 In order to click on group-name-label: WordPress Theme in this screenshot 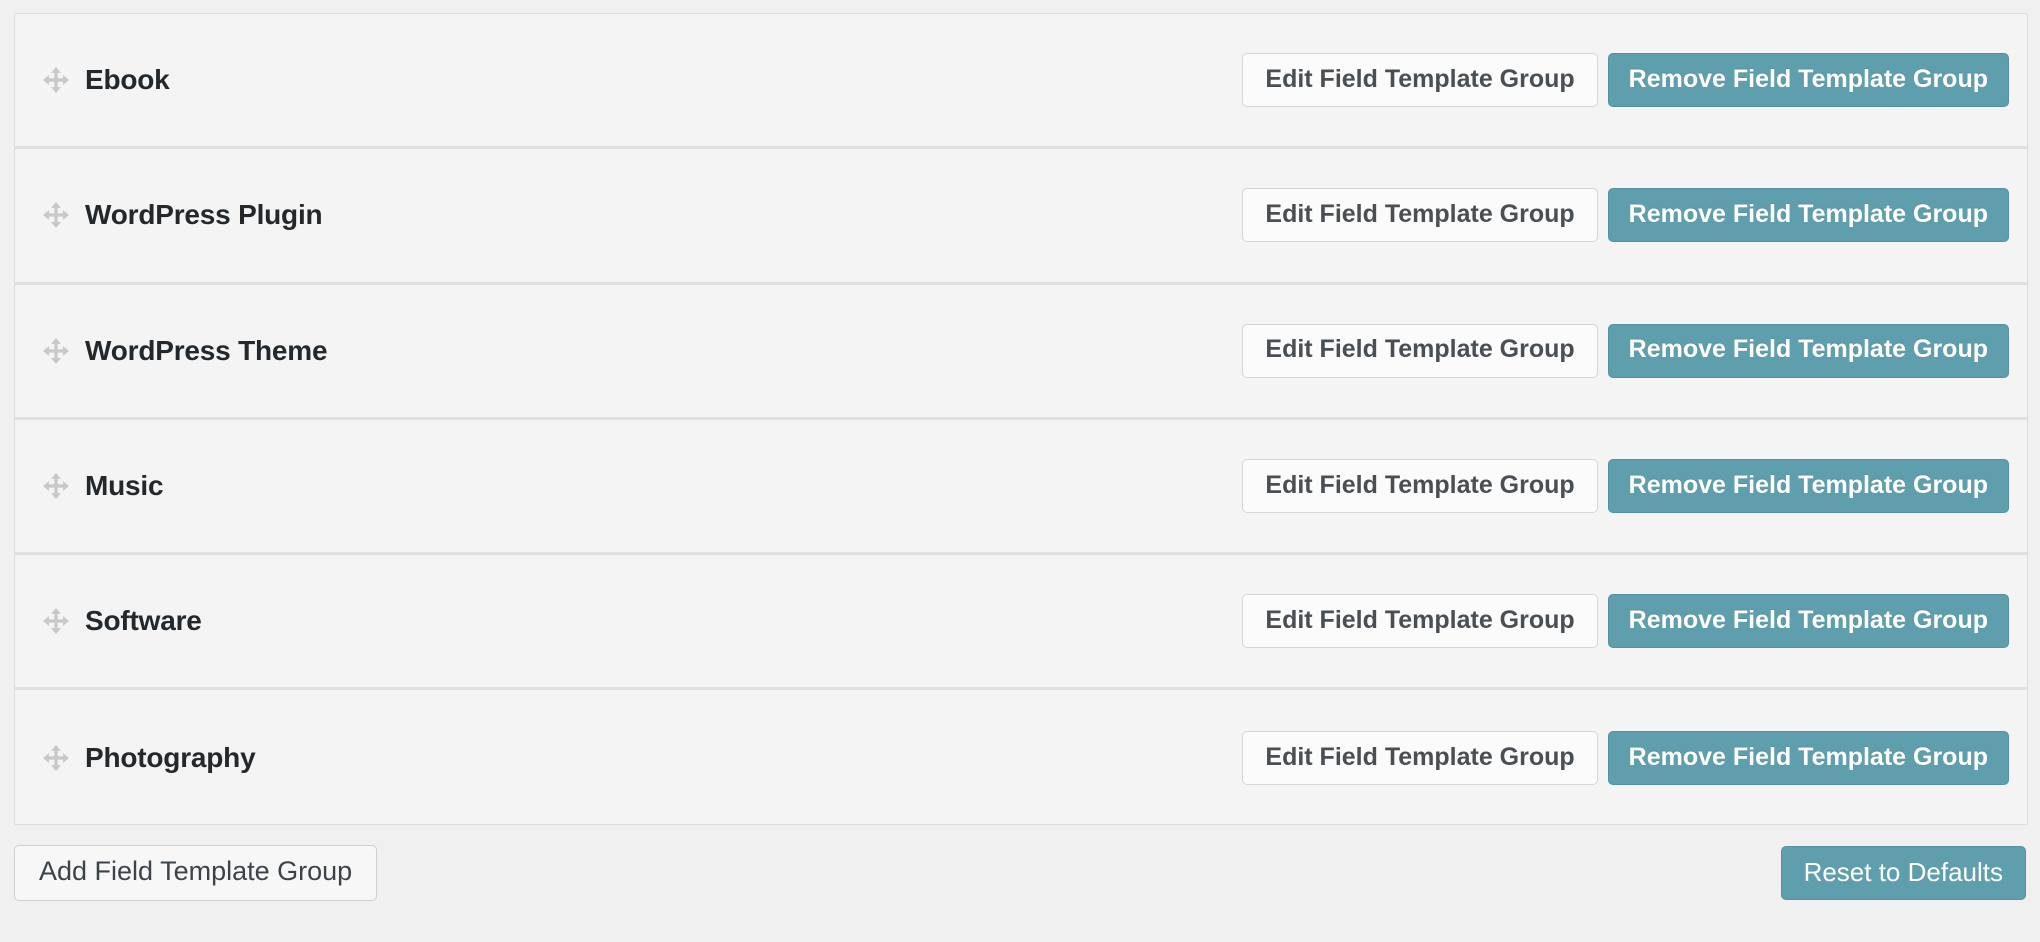, I will do `click(206, 350)`.